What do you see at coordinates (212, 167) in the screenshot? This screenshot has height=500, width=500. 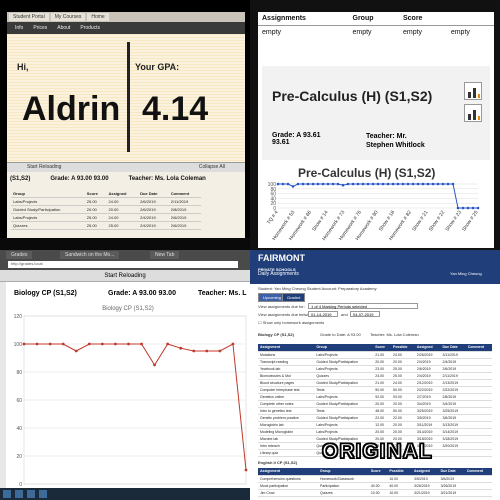 I see `collapse-button: Collapse All` at bounding box center [212, 167].